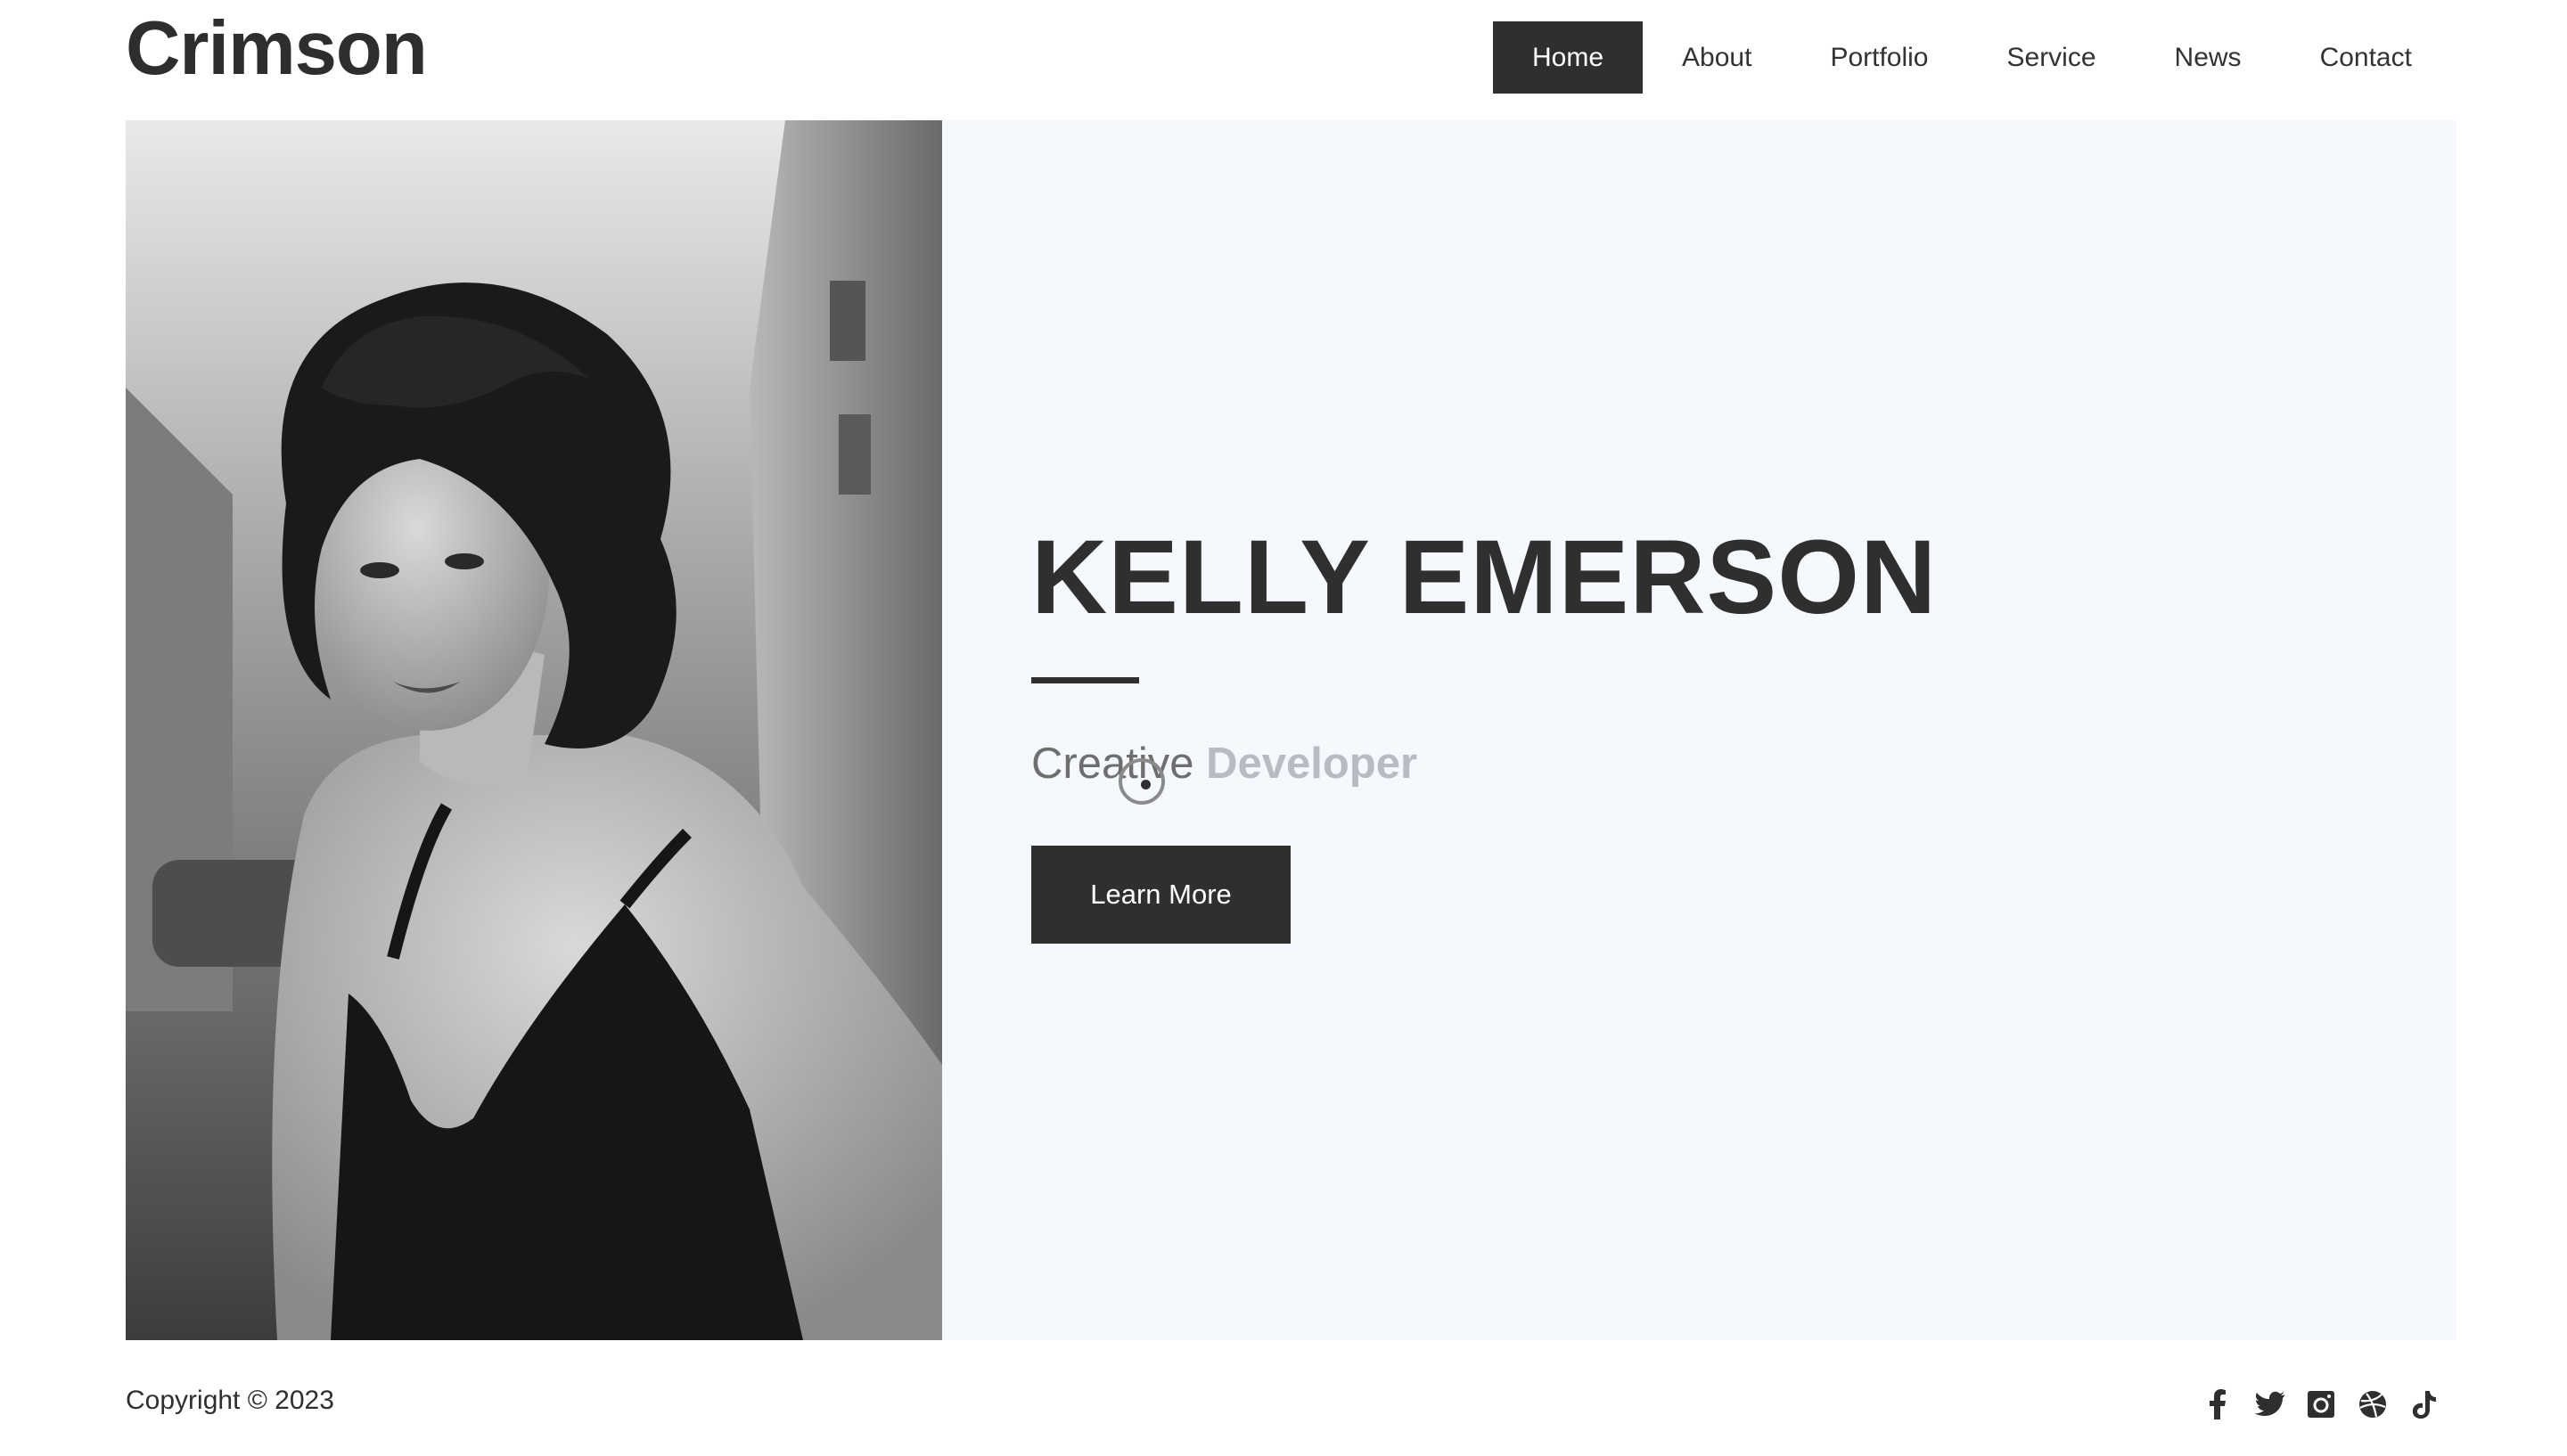 This screenshot has width=2567, height=1456. I want to click on nav-contact: Contact, so click(2366, 57).